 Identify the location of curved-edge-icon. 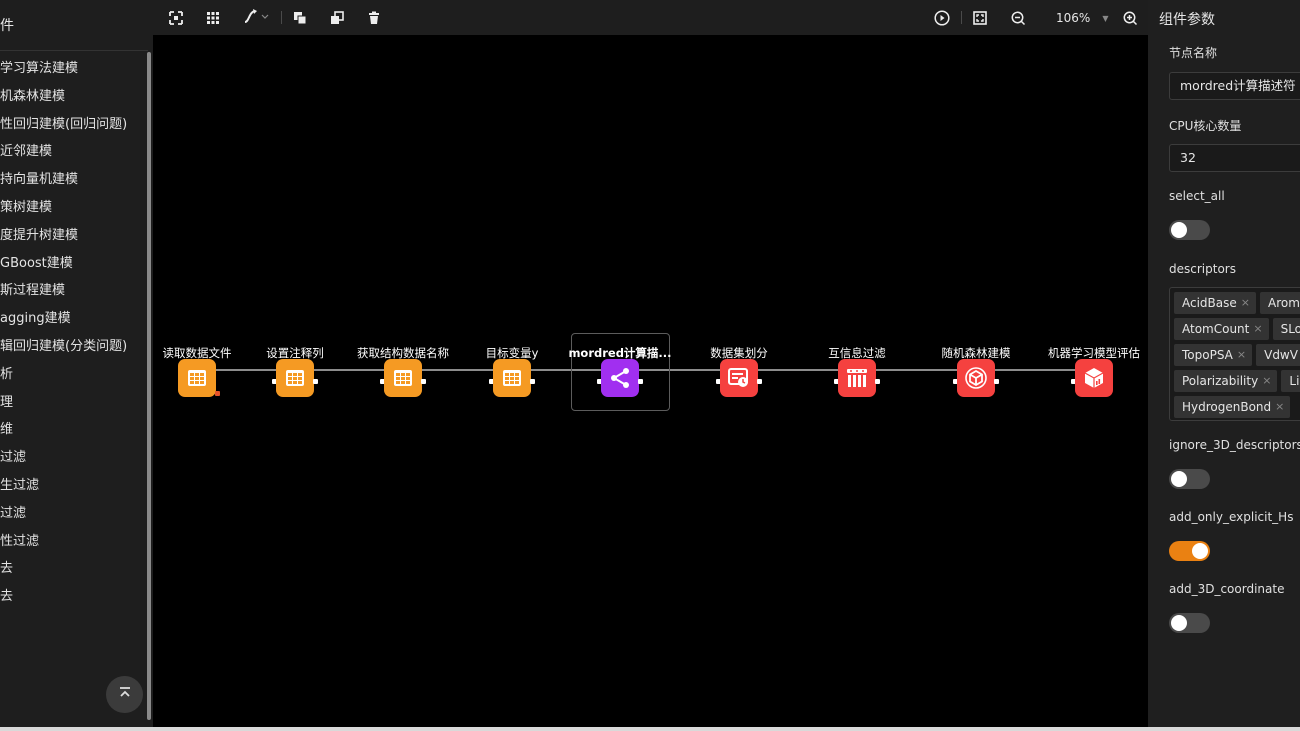
(256, 18).